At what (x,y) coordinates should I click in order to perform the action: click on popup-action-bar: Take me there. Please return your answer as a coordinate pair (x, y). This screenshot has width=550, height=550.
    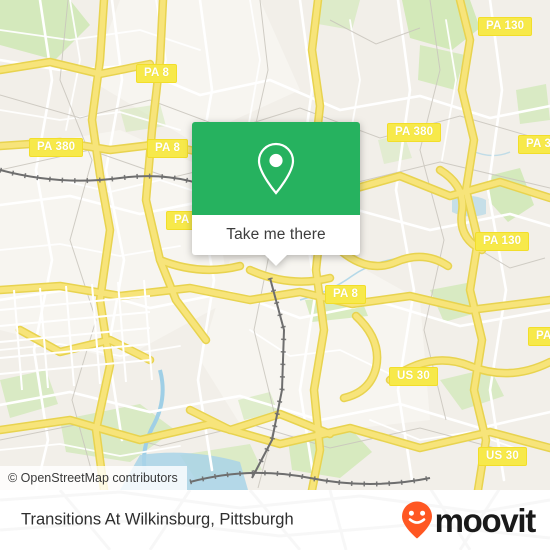
    Looking at the image, I should click on (276, 235).